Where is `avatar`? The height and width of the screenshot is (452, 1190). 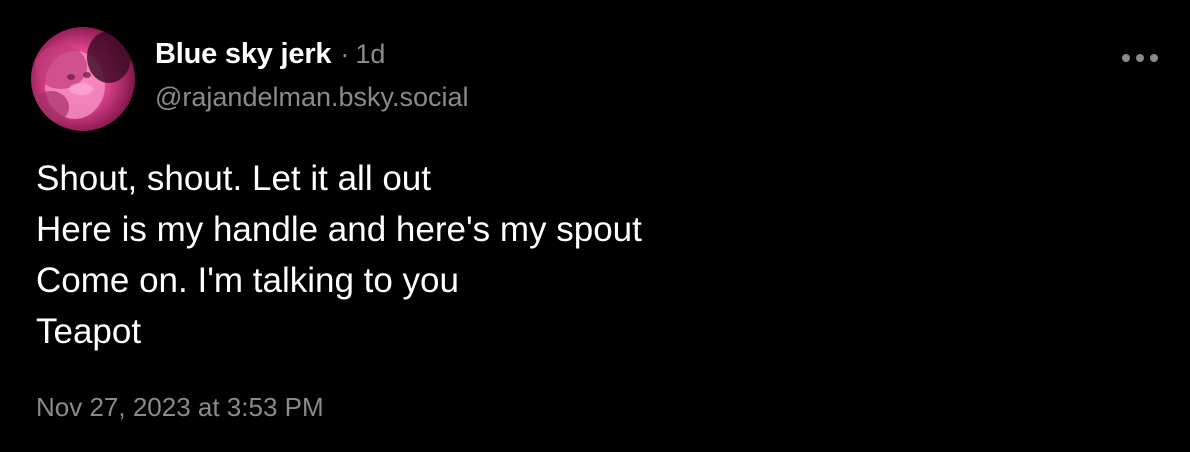 avatar is located at coordinates (83, 79).